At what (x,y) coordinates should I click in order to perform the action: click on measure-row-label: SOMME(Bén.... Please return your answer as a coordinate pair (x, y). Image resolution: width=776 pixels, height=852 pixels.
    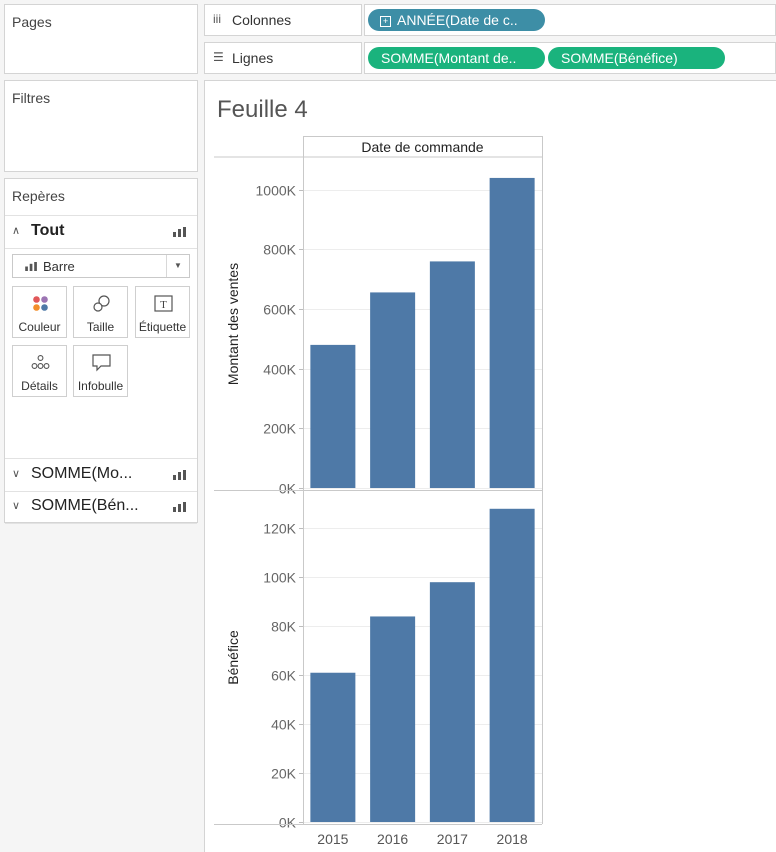
    Looking at the image, I should click on (85, 505).